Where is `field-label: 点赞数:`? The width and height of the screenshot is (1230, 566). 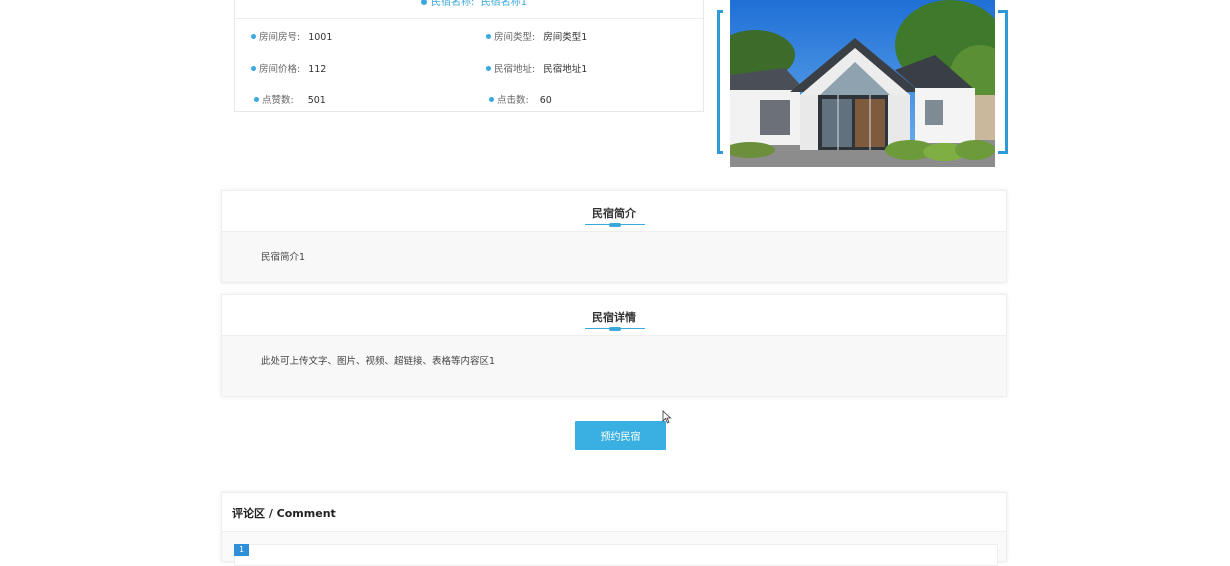
field-label: 点赞数: is located at coordinates (278, 100).